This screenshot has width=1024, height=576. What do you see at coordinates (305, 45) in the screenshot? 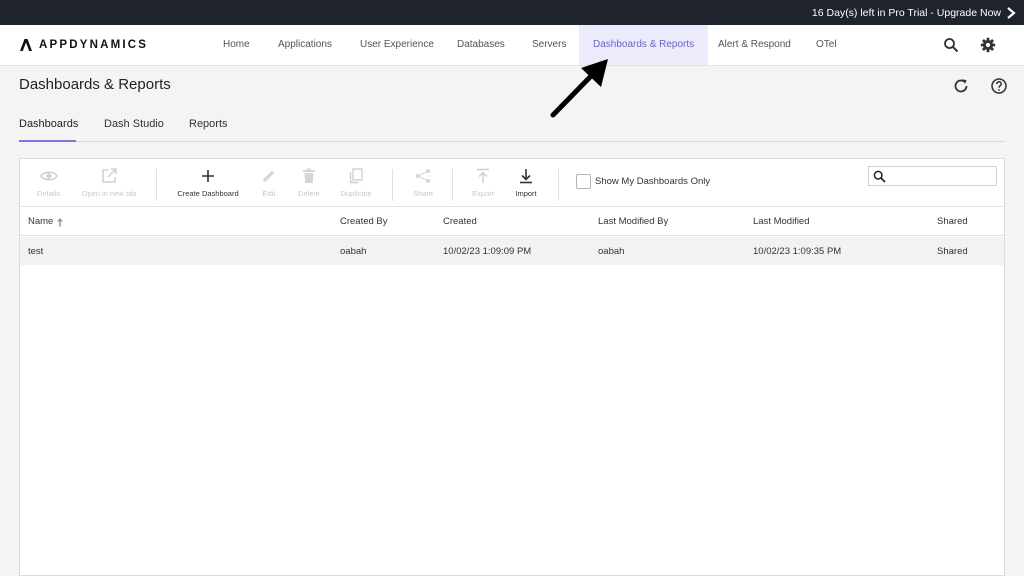
I see `nav-applications: Applications` at bounding box center [305, 45].